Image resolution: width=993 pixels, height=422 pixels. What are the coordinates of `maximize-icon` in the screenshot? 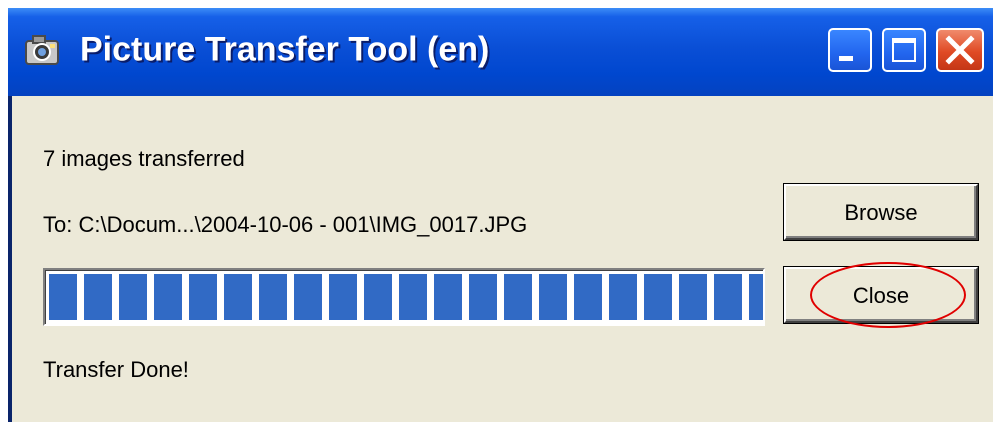 It's located at (904, 50).